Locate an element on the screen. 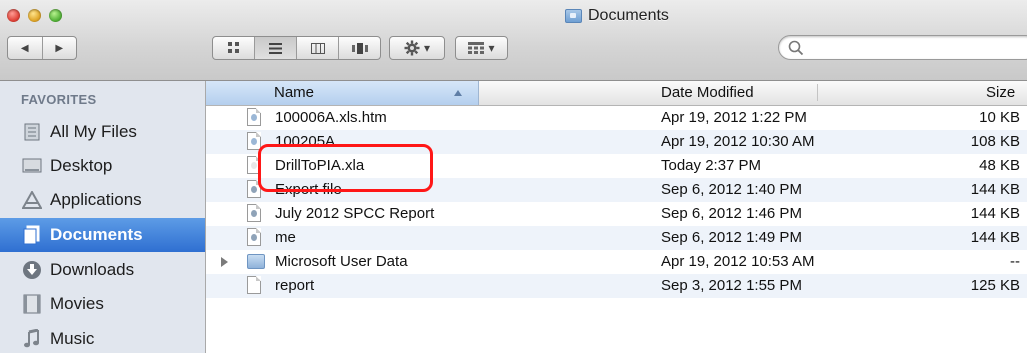 Image resolution: width=1027 pixels, height=356 pixels. file-date: Sep 6, 2012 1:49 PM is located at coordinates (731, 237).